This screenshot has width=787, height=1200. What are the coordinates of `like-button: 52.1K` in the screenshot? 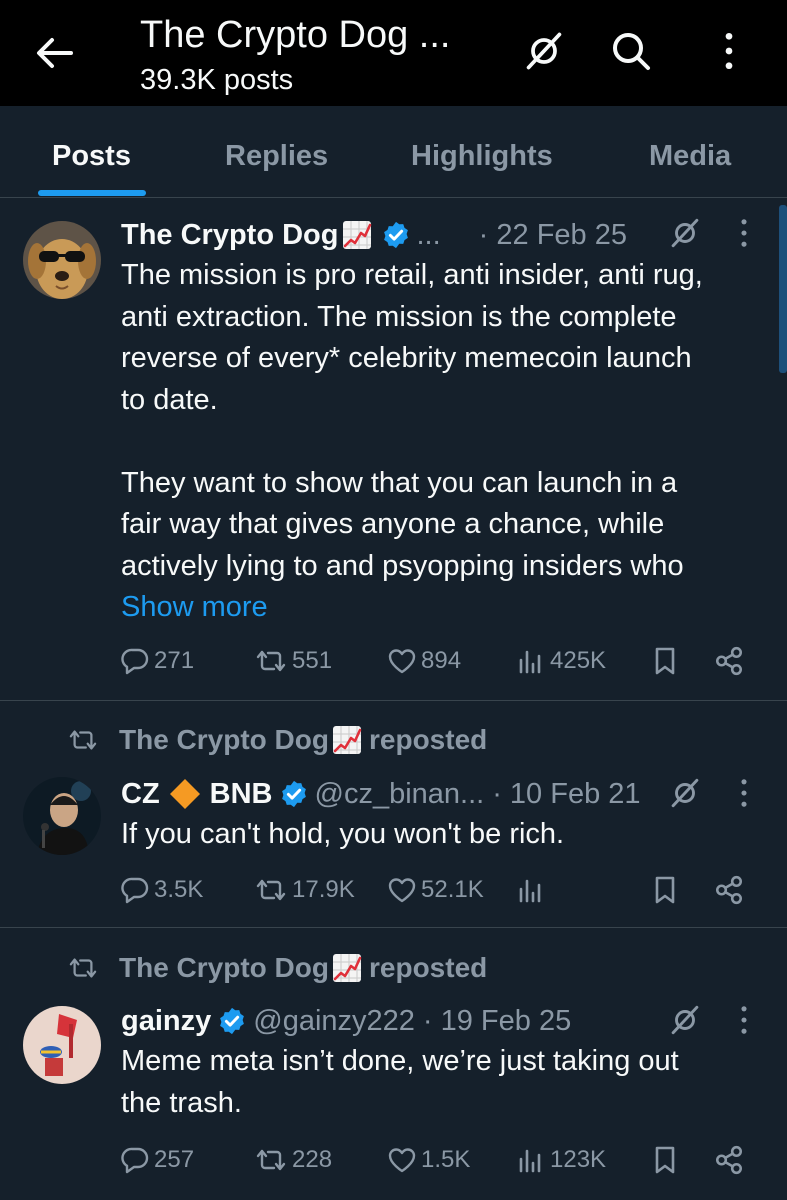 It's located at (435, 890).